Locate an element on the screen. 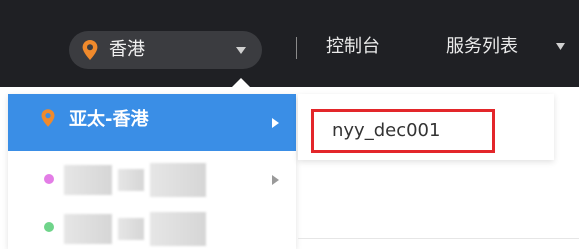  console-link: 控制台 is located at coordinates (353, 47).